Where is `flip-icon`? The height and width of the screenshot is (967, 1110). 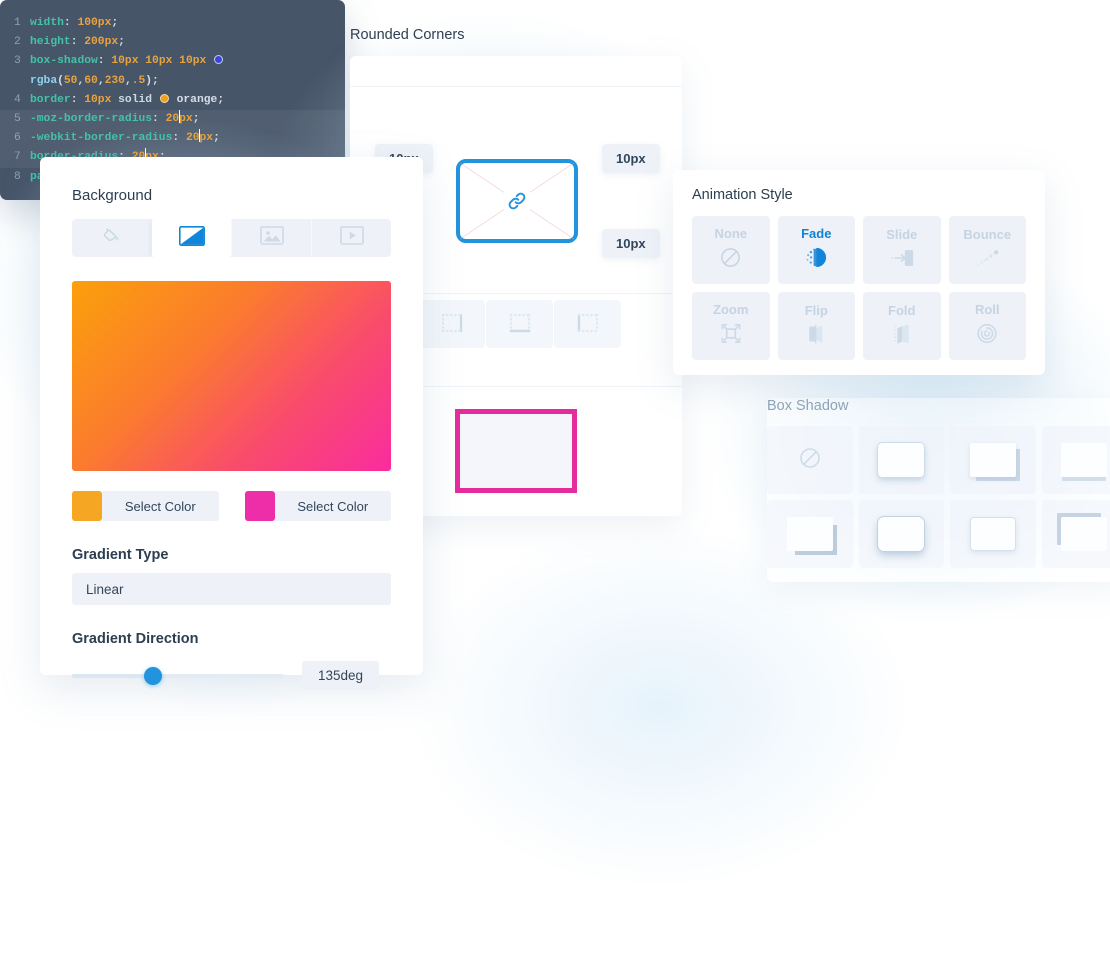
flip-icon is located at coordinates (816, 336).